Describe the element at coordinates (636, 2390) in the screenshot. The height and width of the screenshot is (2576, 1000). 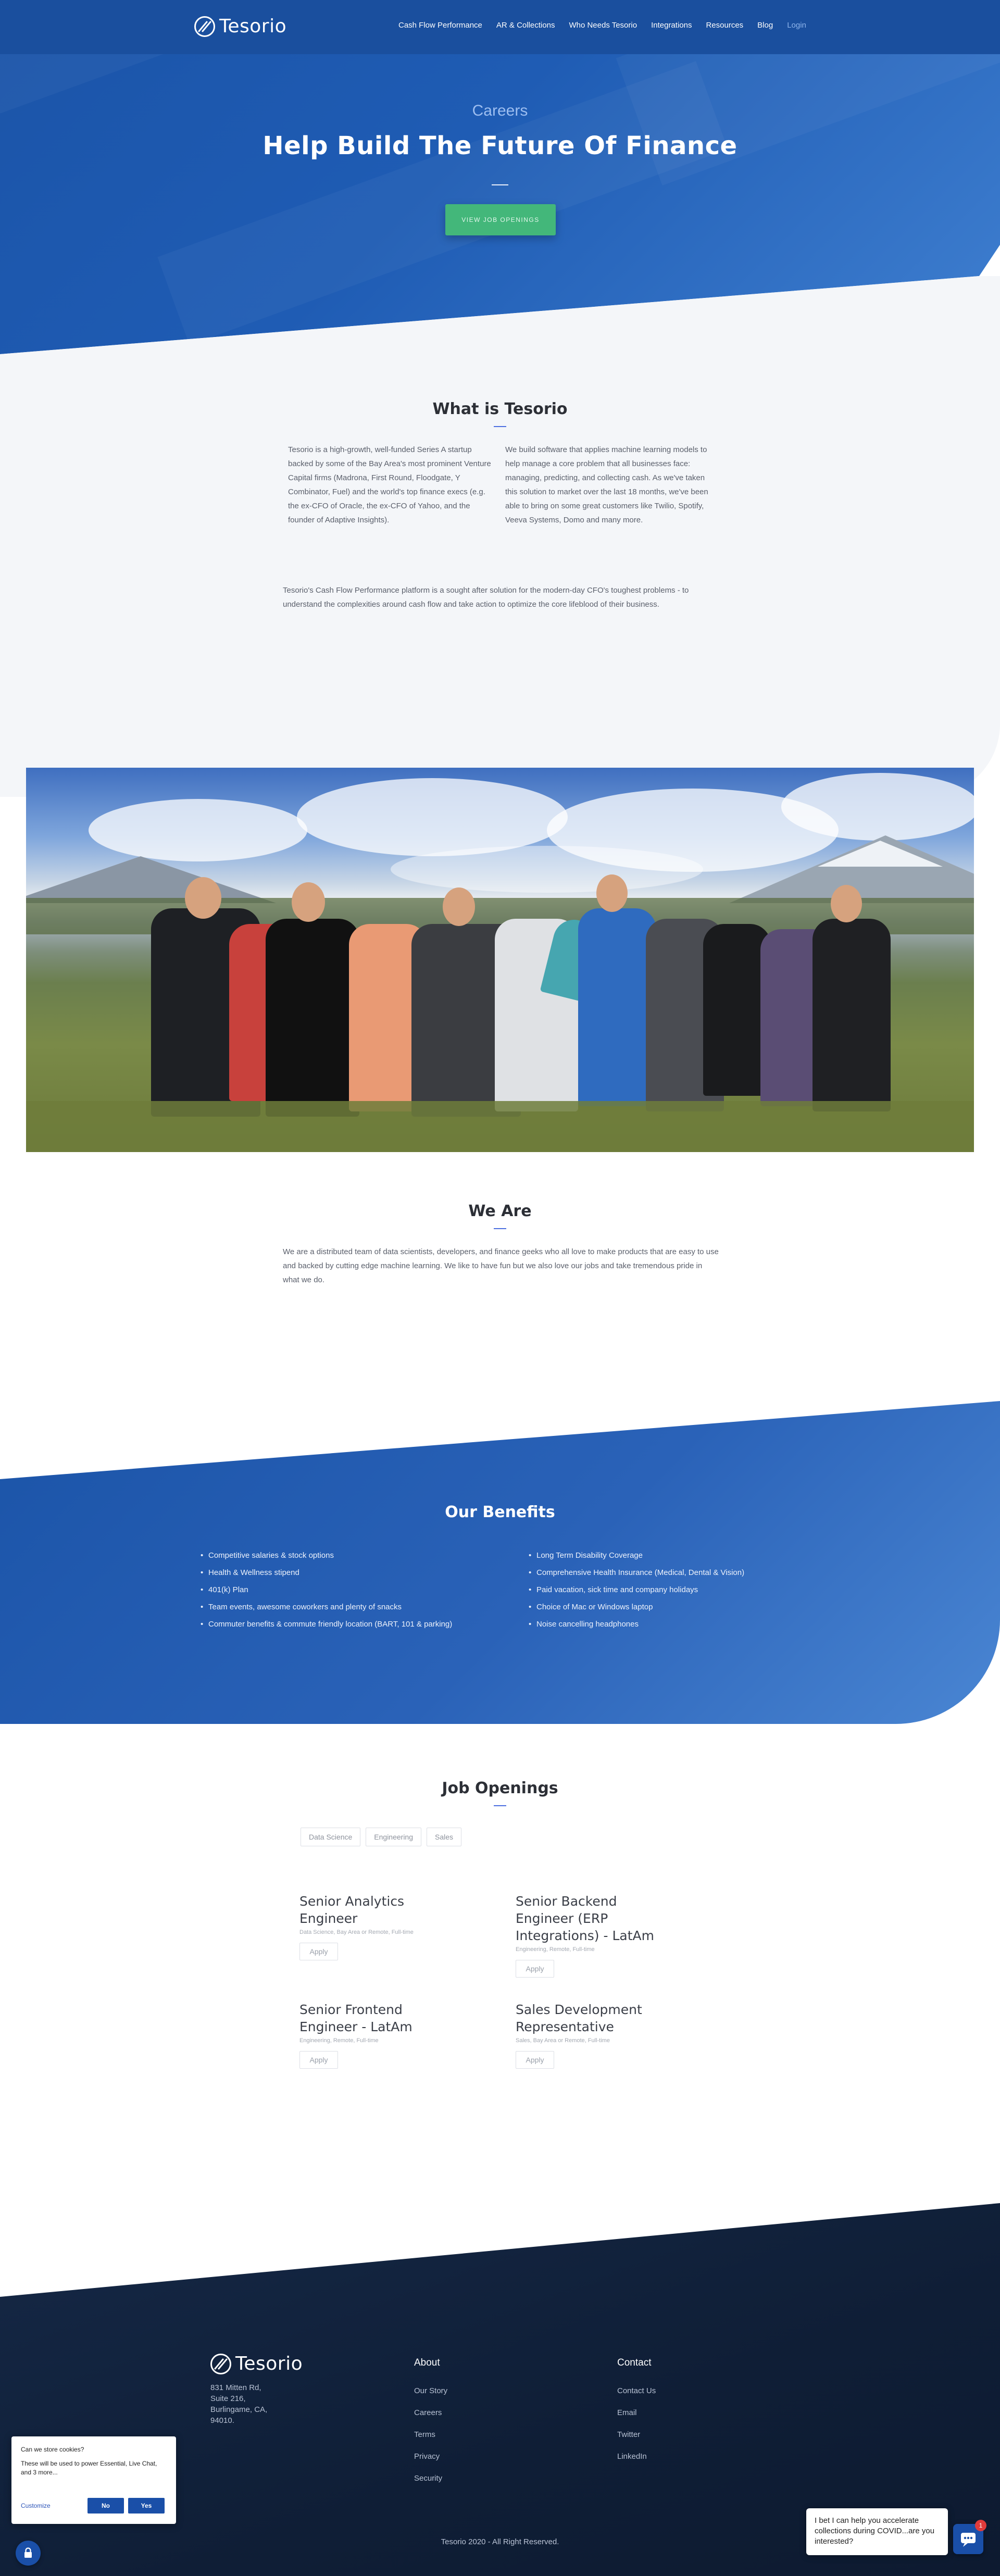
I see `footer-link-contact-us: Contact Us` at that location.